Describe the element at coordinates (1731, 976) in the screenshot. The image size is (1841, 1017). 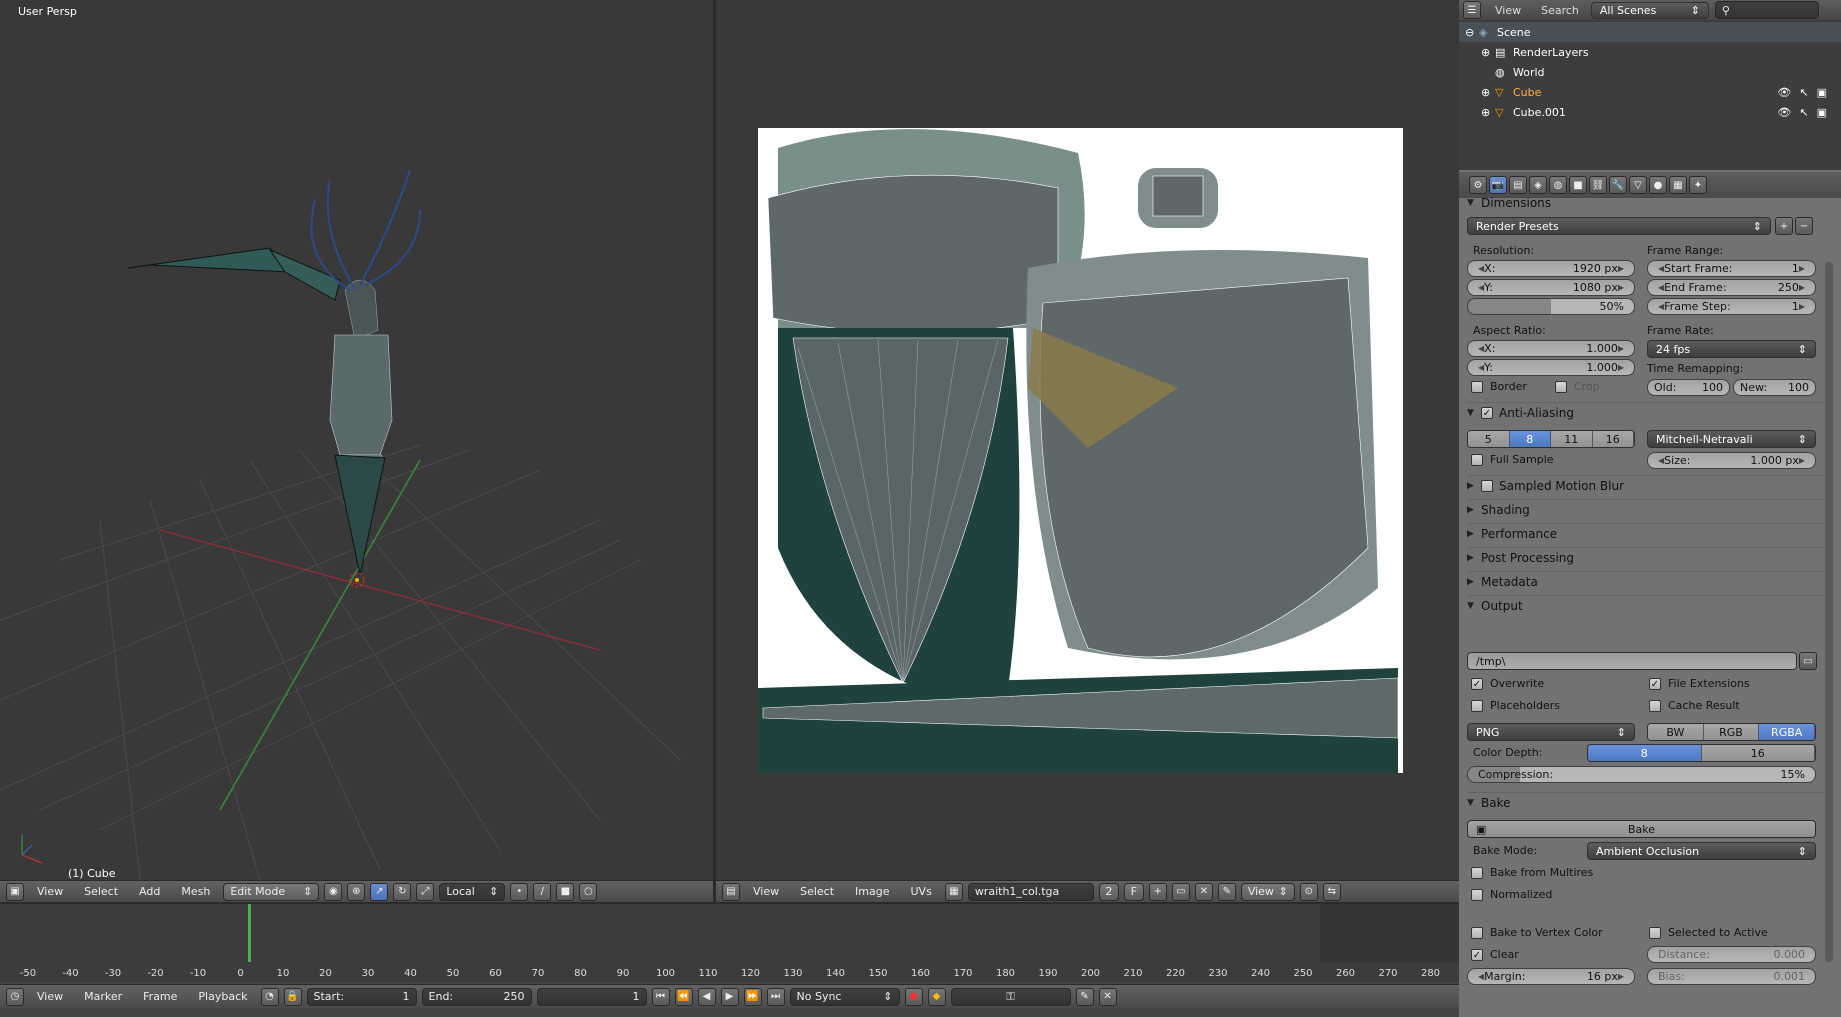
I see `bias-field: Bias: 0.001` at that location.